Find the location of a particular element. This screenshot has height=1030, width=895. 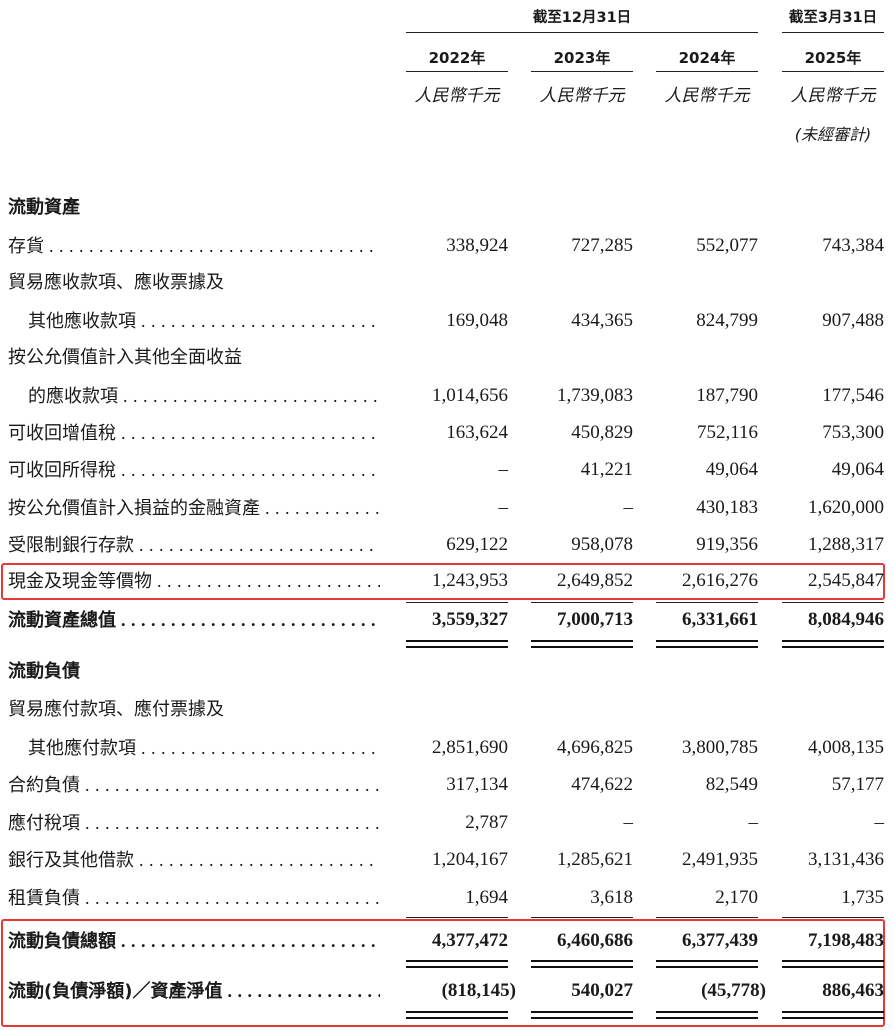

row-label: 存貨 is located at coordinates (194, 246).